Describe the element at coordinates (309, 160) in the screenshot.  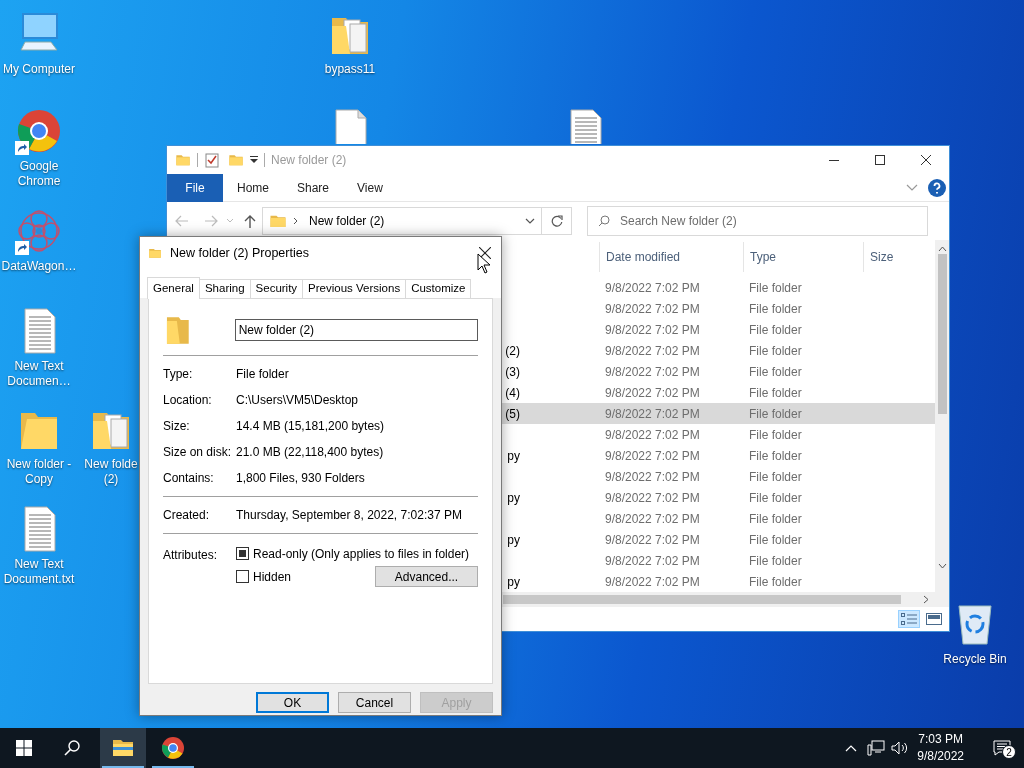
I see `window-title: New folder (2)` at that location.